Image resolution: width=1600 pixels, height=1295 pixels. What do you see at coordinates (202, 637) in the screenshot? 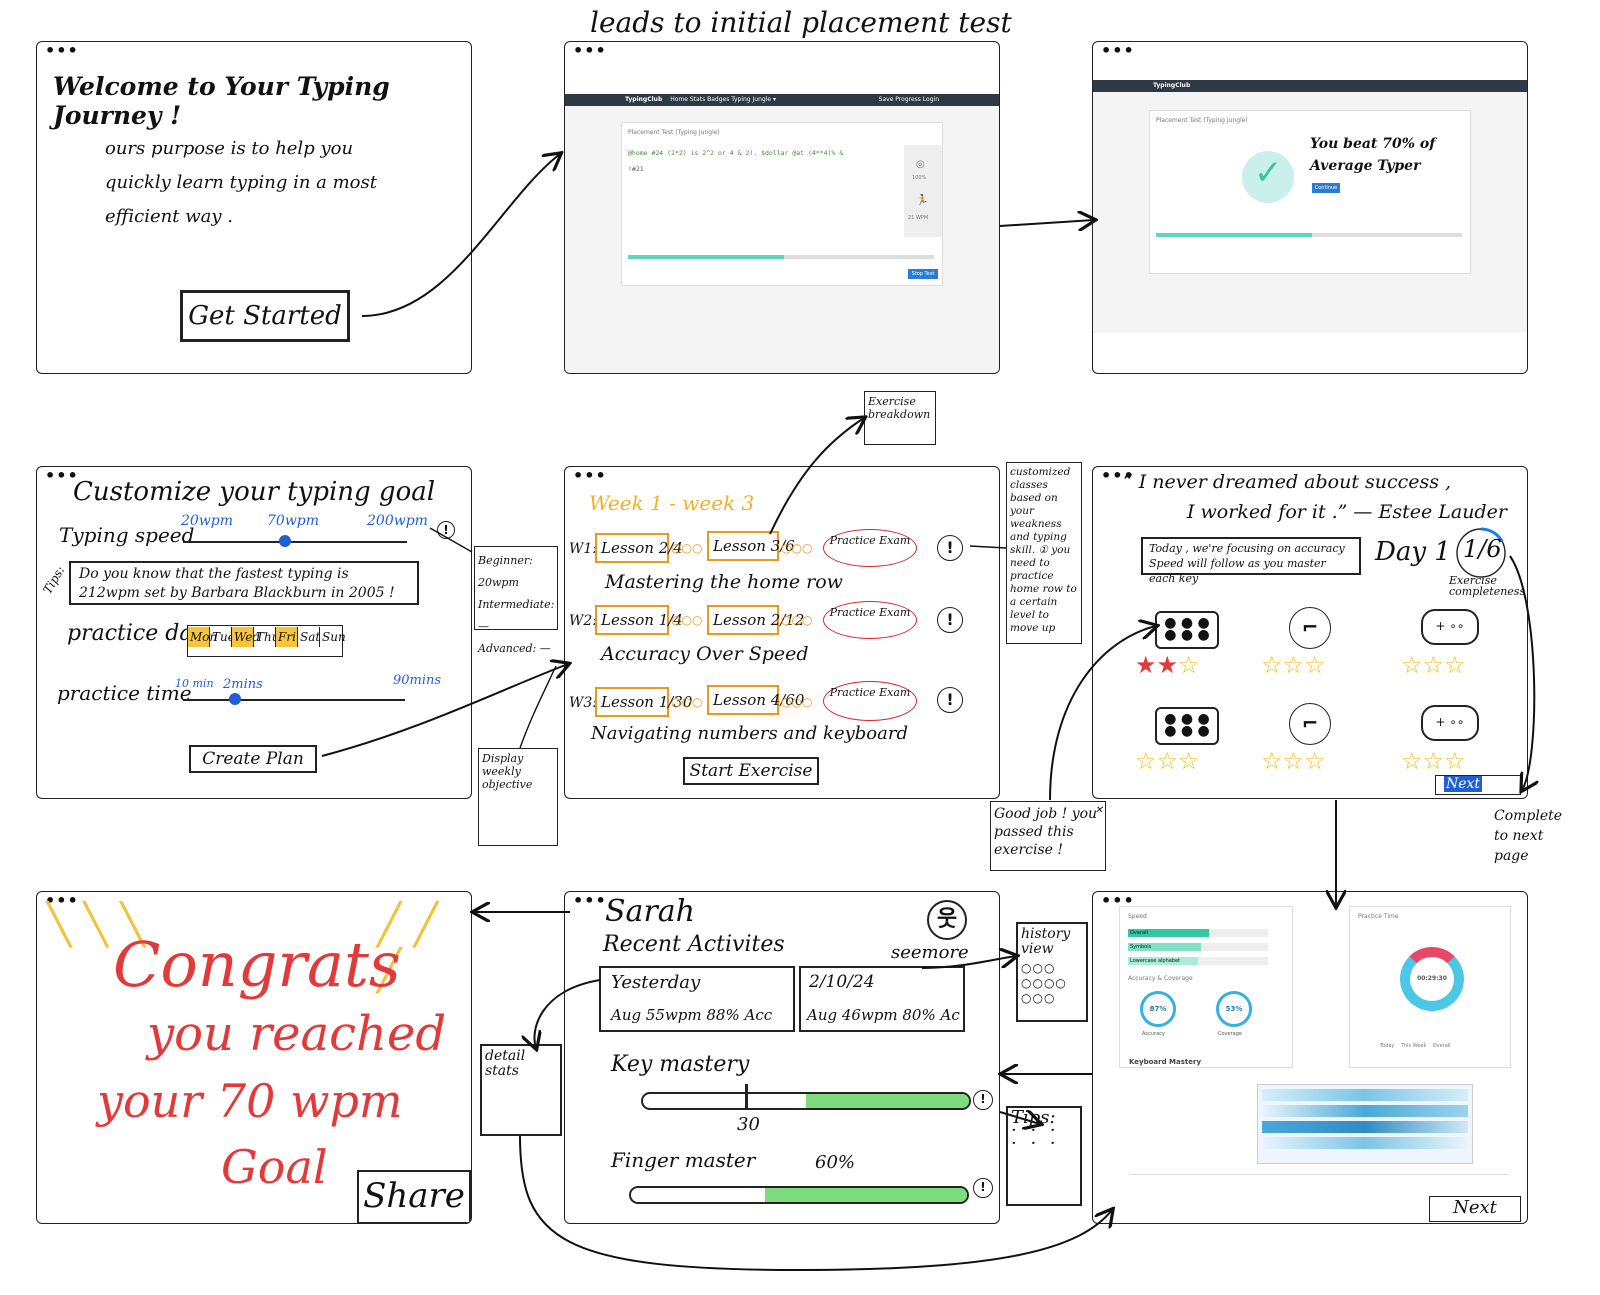
I see `day-mon: Mon` at bounding box center [202, 637].